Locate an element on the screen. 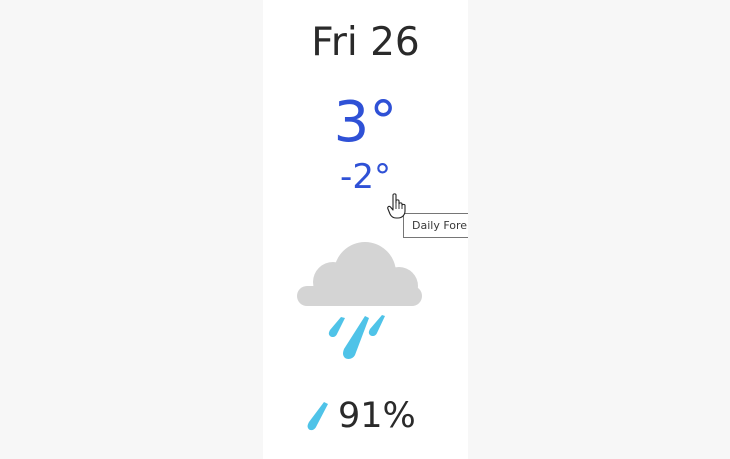 Image resolution: width=730 pixels, height=459 pixels. tooltip: Daily Fore is located at coordinates (435, 225).